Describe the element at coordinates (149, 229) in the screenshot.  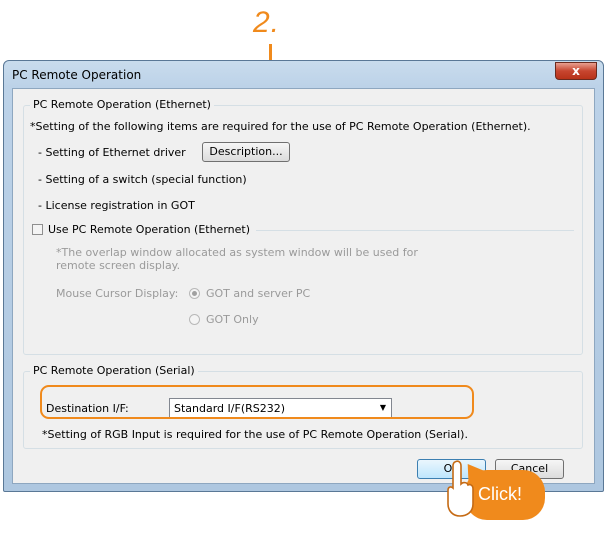
I see `use-ethernet-checkbox-label: Use PC Remote Operation (Ethernet)` at that location.